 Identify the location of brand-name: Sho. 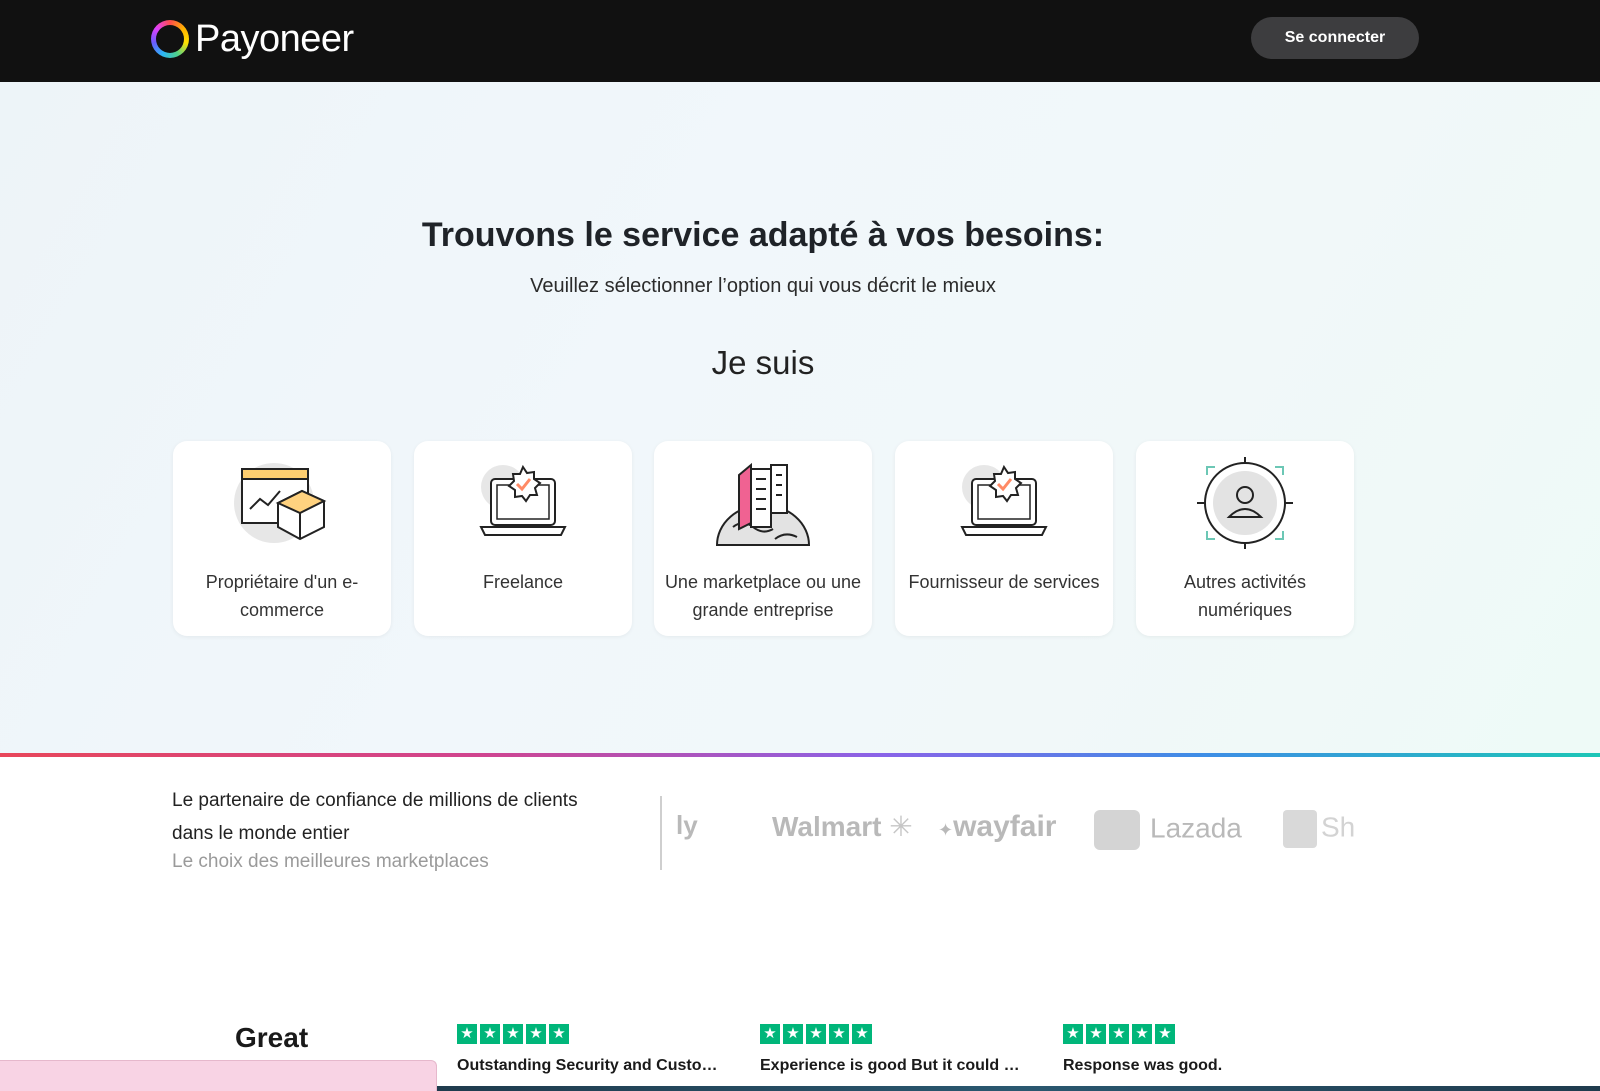
(1338, 827).